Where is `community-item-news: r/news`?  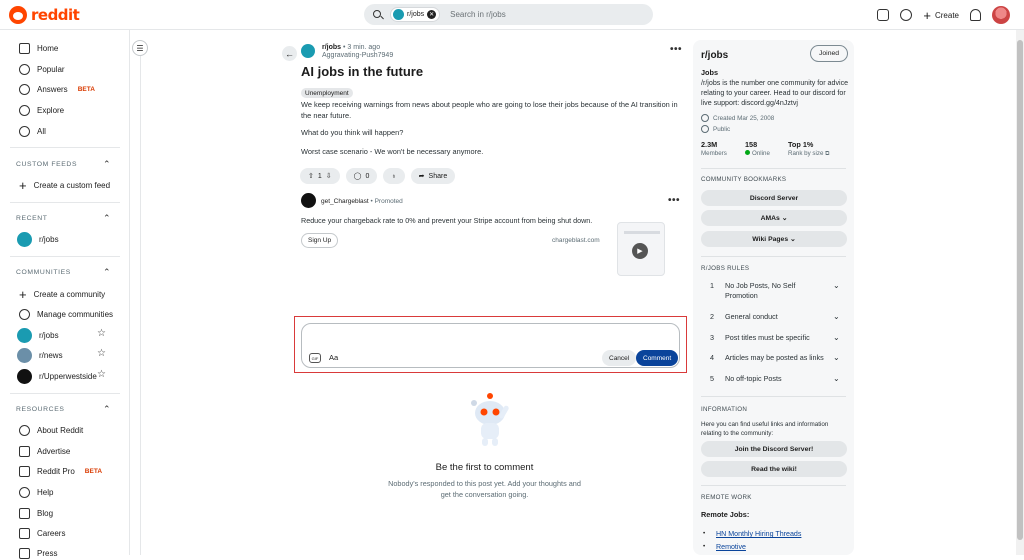 community-item-news: r/news is located at coordinates (40, 355).